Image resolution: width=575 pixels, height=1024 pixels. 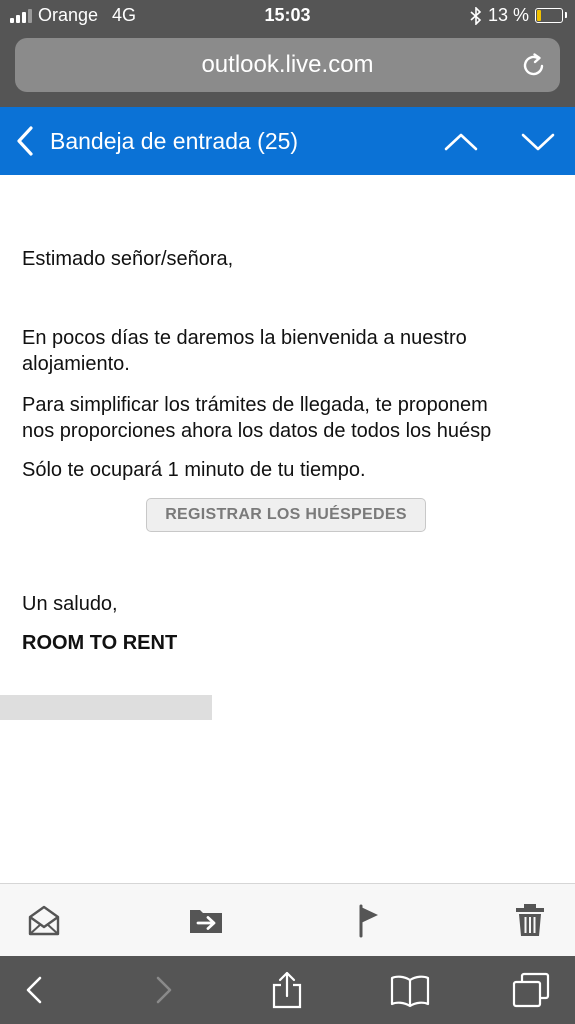 What do you see at coordinates (25, 141) in the screenshot?
I see `back-chevron-icon` at bounding box center [25, 141].